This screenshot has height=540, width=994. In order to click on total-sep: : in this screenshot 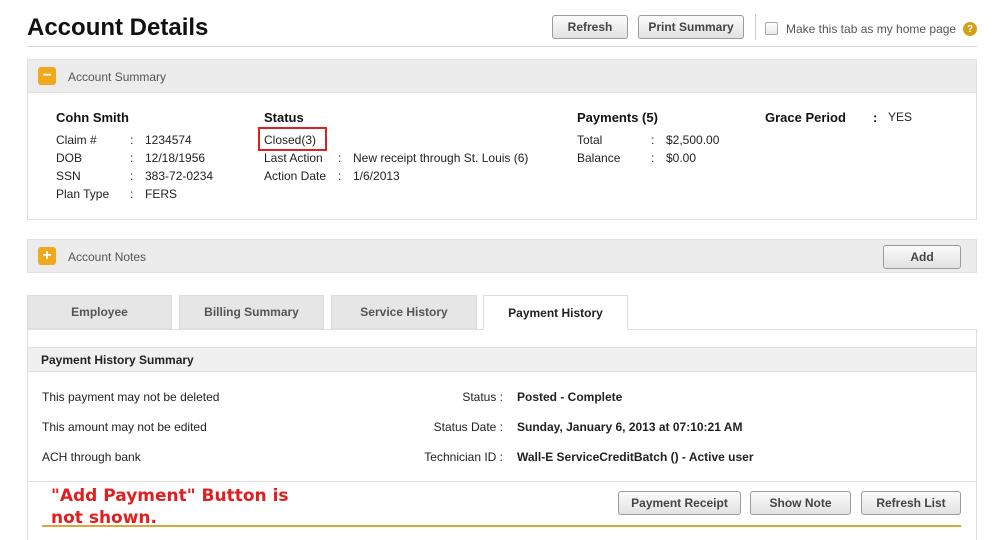, I will do `click(653, 140)`.